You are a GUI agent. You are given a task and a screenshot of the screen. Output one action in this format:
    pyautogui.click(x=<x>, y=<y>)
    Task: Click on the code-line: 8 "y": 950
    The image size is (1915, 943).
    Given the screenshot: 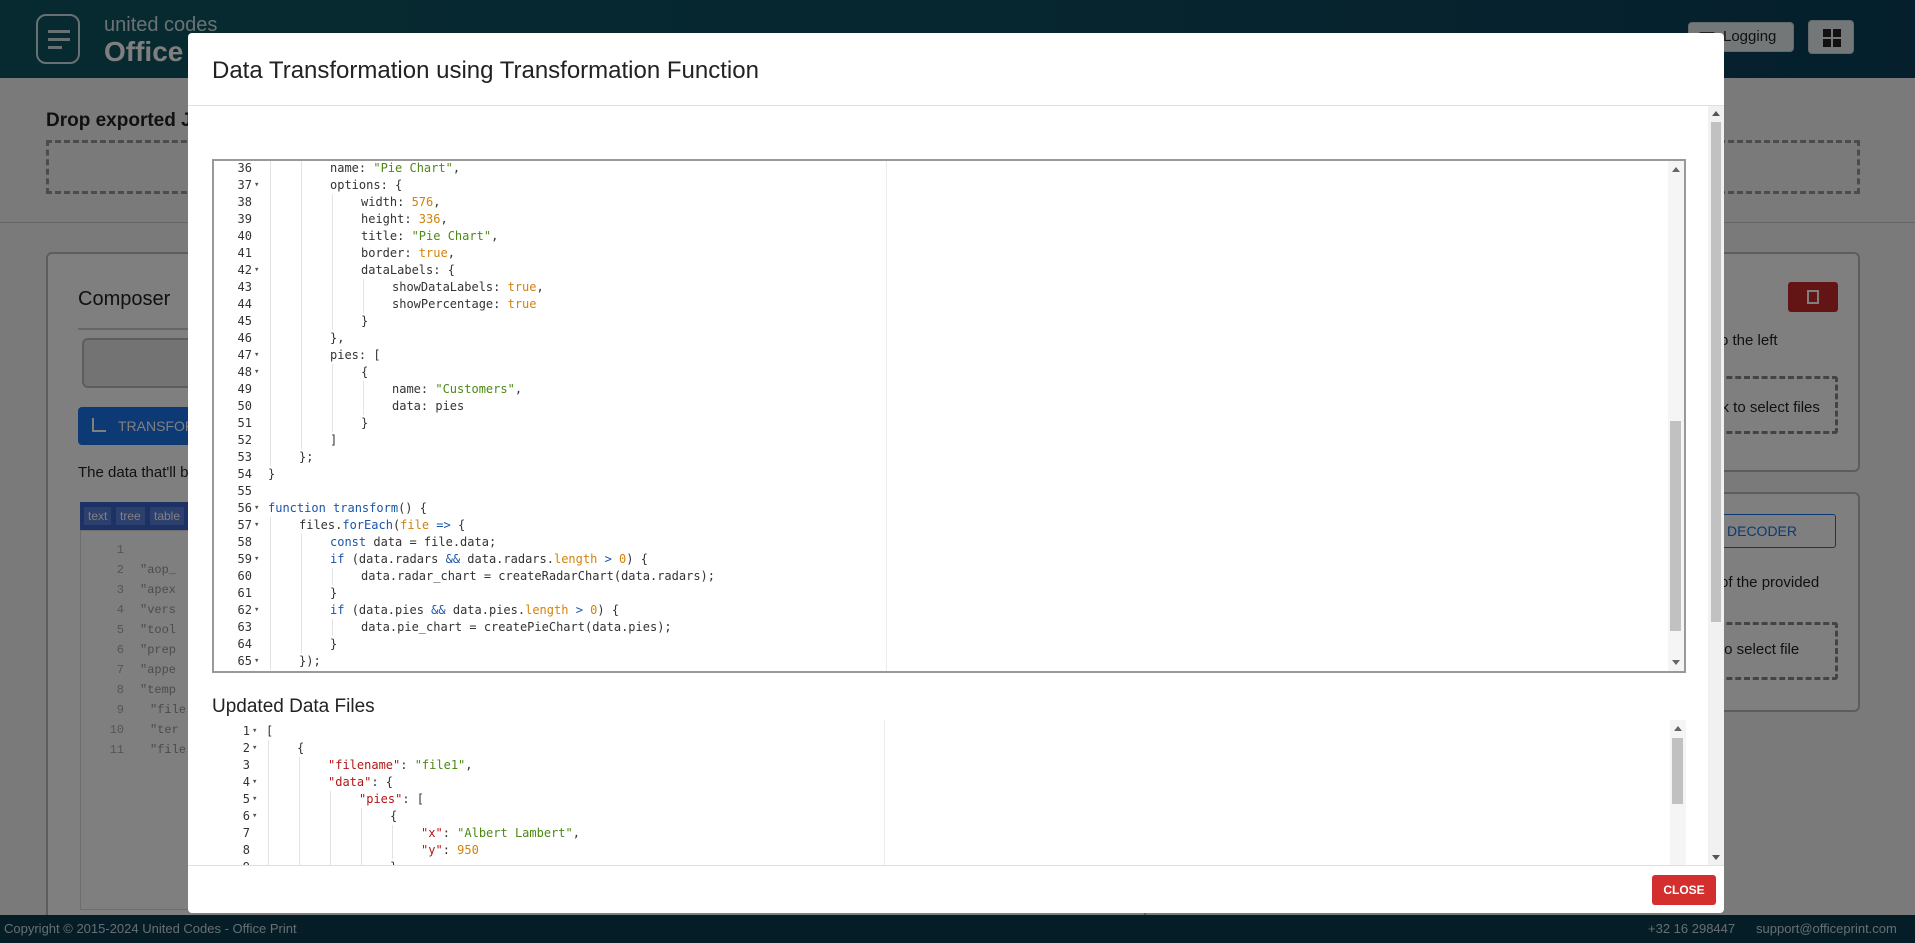 What is the action you would take?
    pyautogui.click(x=932, y=850)
    